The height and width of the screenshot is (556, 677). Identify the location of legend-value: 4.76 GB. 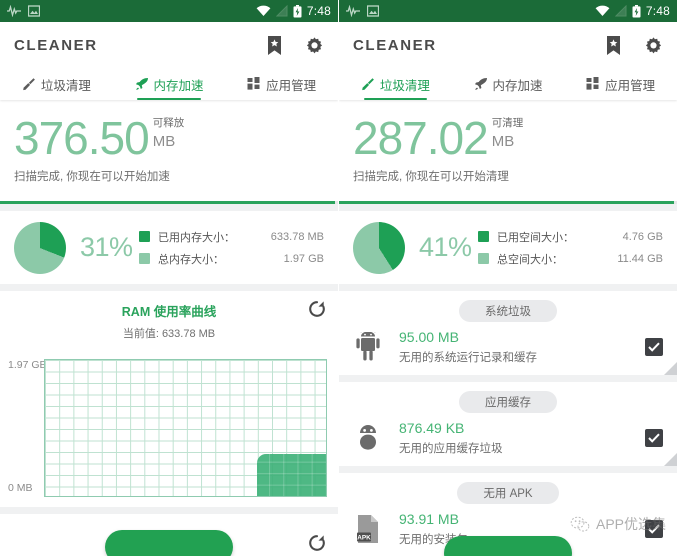
(642, 236).